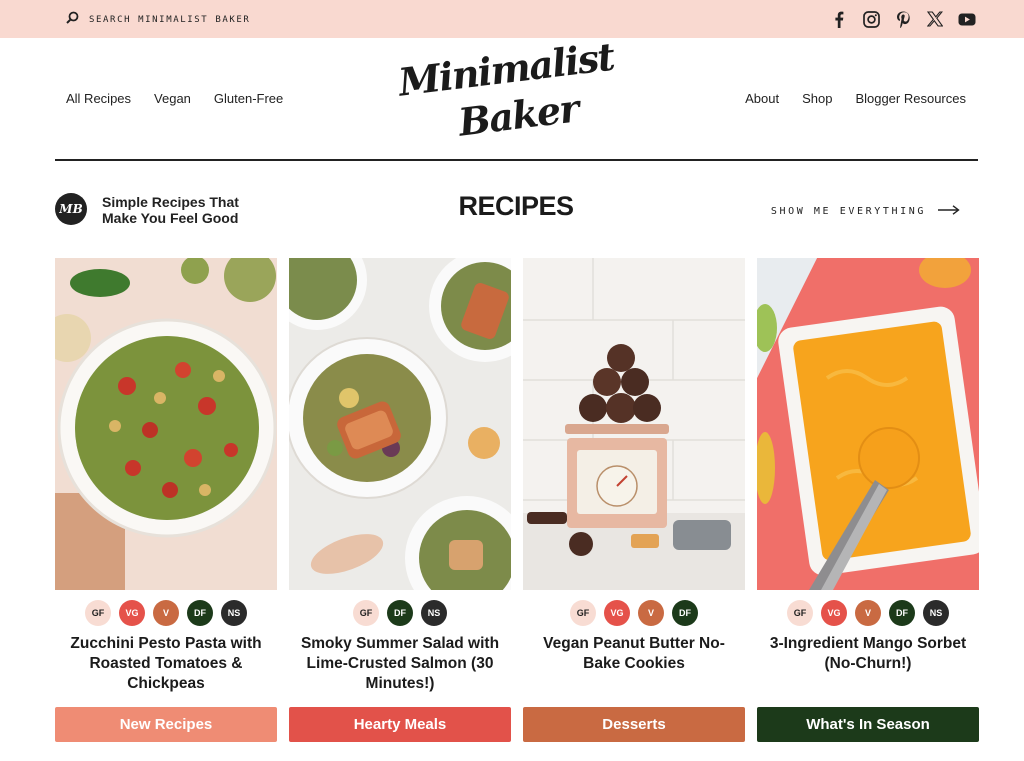  What do you see at coordinates (967, 19) in the screenshot?
I see `youtube-icon` at bounding box center [967, 19].